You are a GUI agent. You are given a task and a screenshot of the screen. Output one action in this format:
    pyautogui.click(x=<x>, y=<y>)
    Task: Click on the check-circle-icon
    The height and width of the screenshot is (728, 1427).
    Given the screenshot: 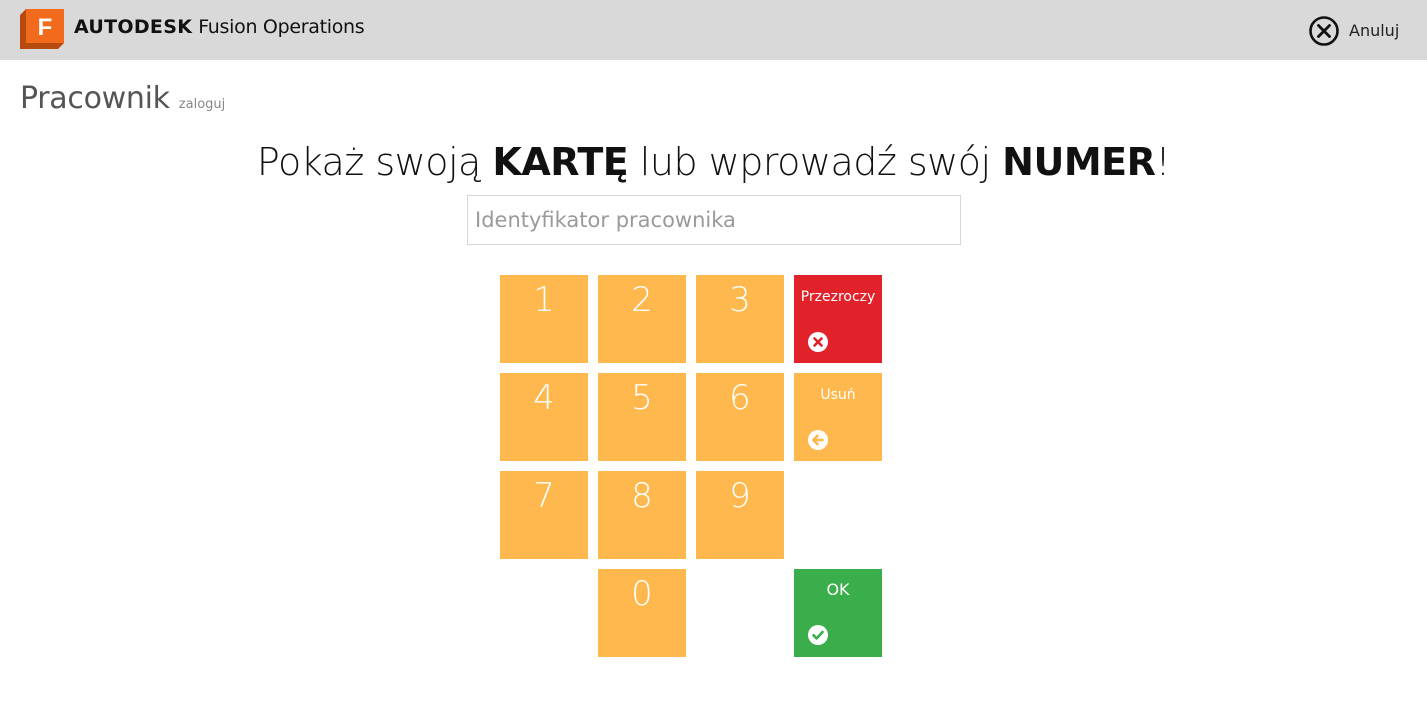 What is the action you would take?
    pyautogui.click(x=818, y=635)
    